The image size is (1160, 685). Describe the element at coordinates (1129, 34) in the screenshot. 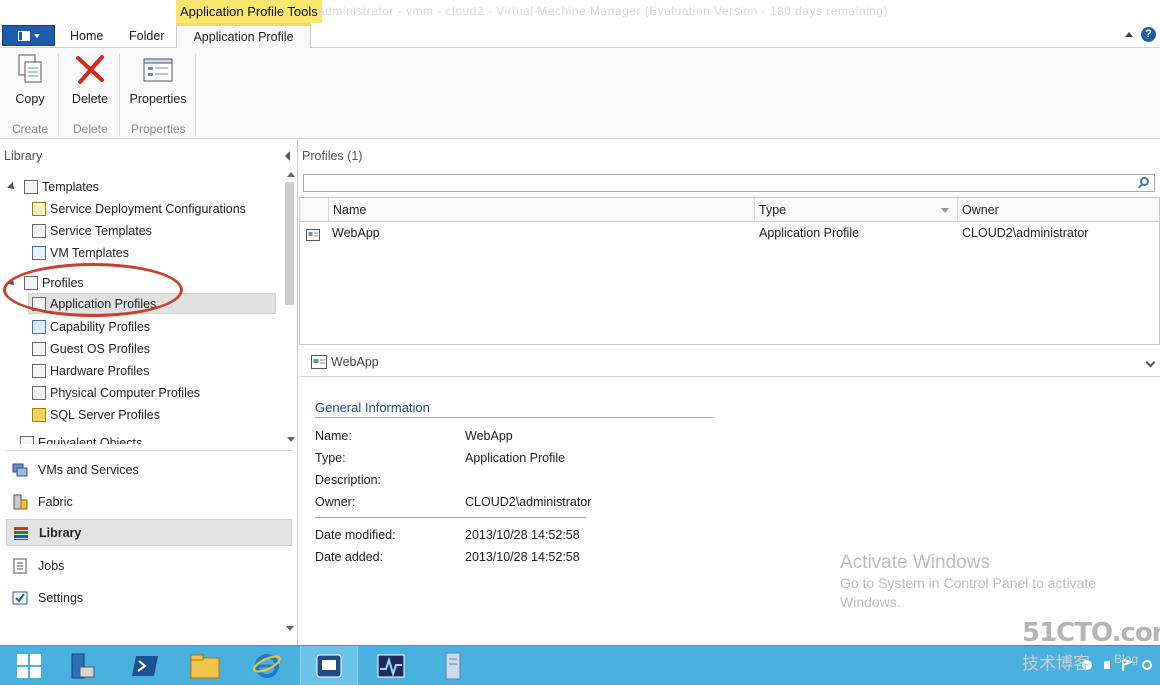

I see `collapse-ribbon-icon` at that location.